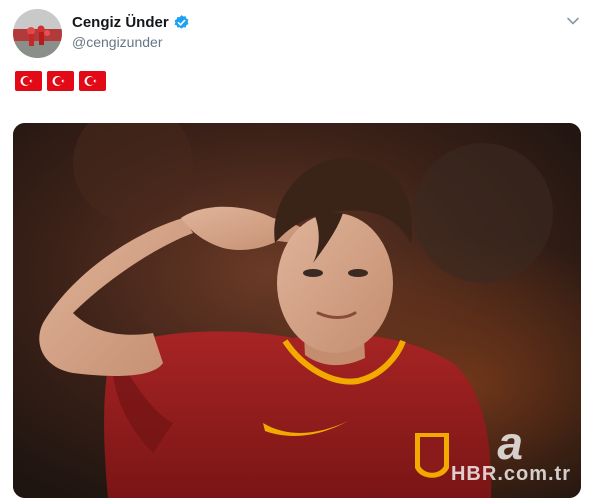 This screenshot has height=498, width=600. I want to click on tweet-text, so click(60, 81).